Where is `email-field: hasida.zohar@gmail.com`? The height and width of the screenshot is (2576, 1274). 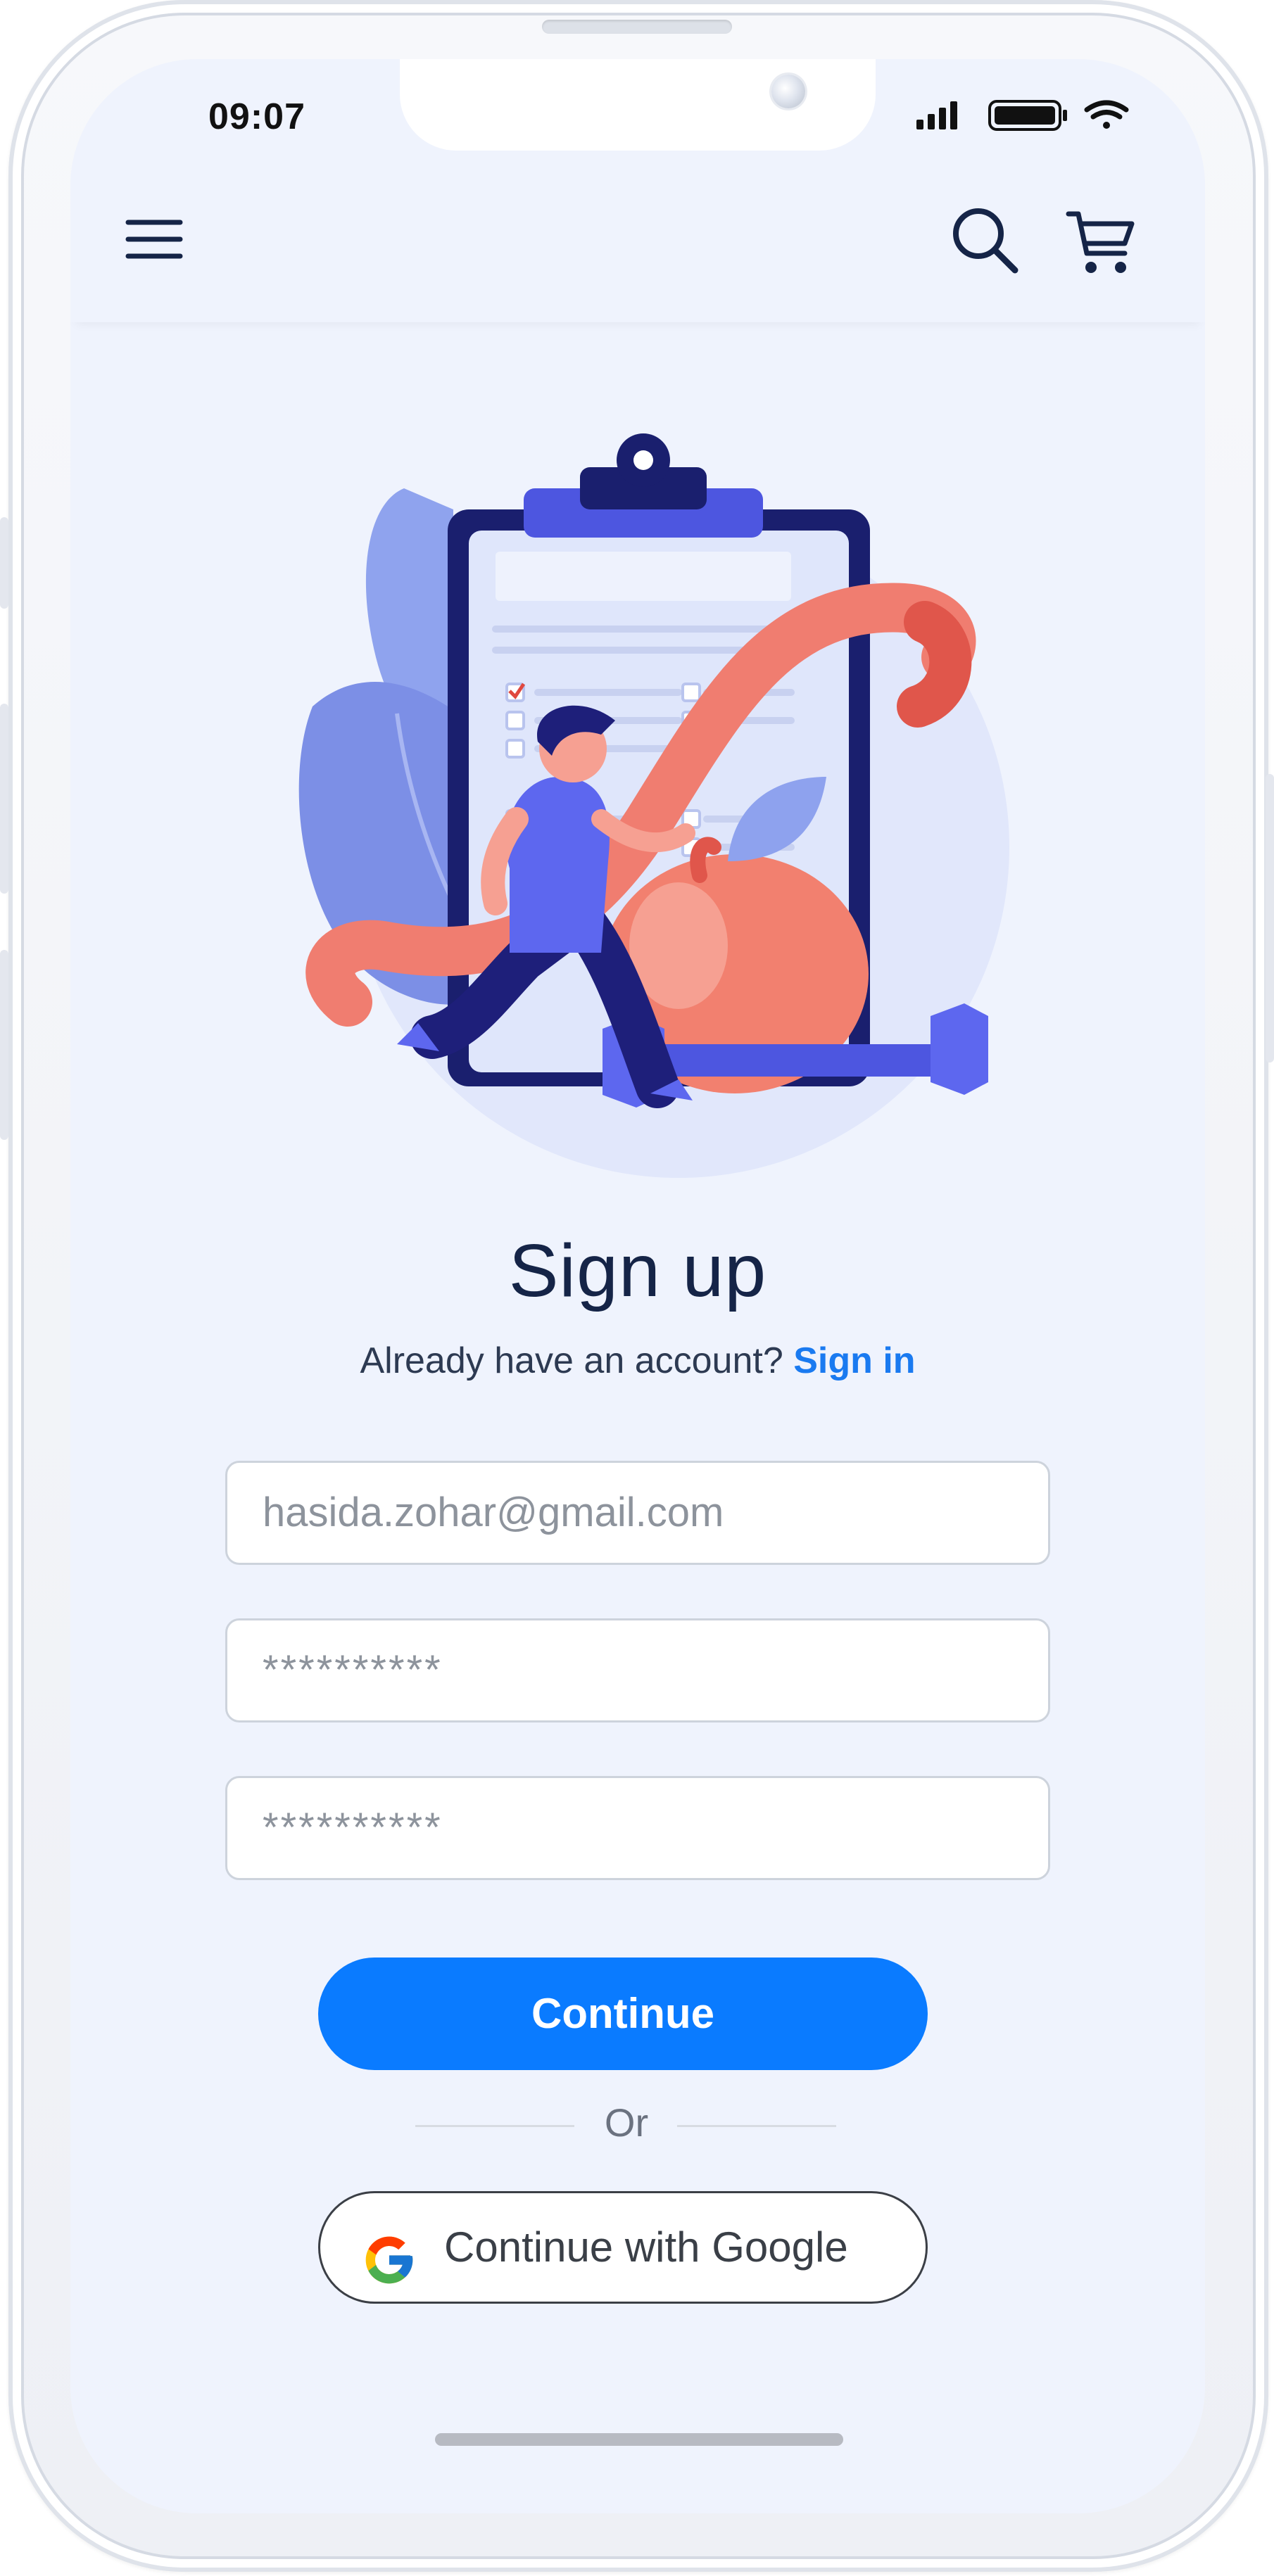
email-field: hasida.zohar@gmail.com is located at coordinates (638, 1513).